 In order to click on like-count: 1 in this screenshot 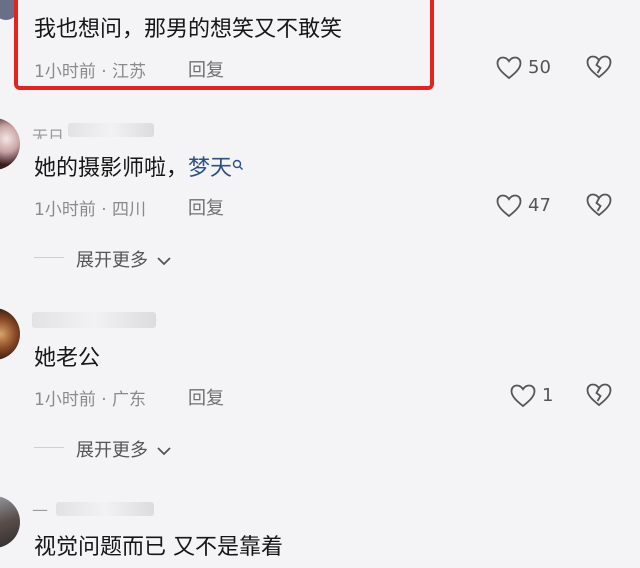, I will do `click(548, 395)`.